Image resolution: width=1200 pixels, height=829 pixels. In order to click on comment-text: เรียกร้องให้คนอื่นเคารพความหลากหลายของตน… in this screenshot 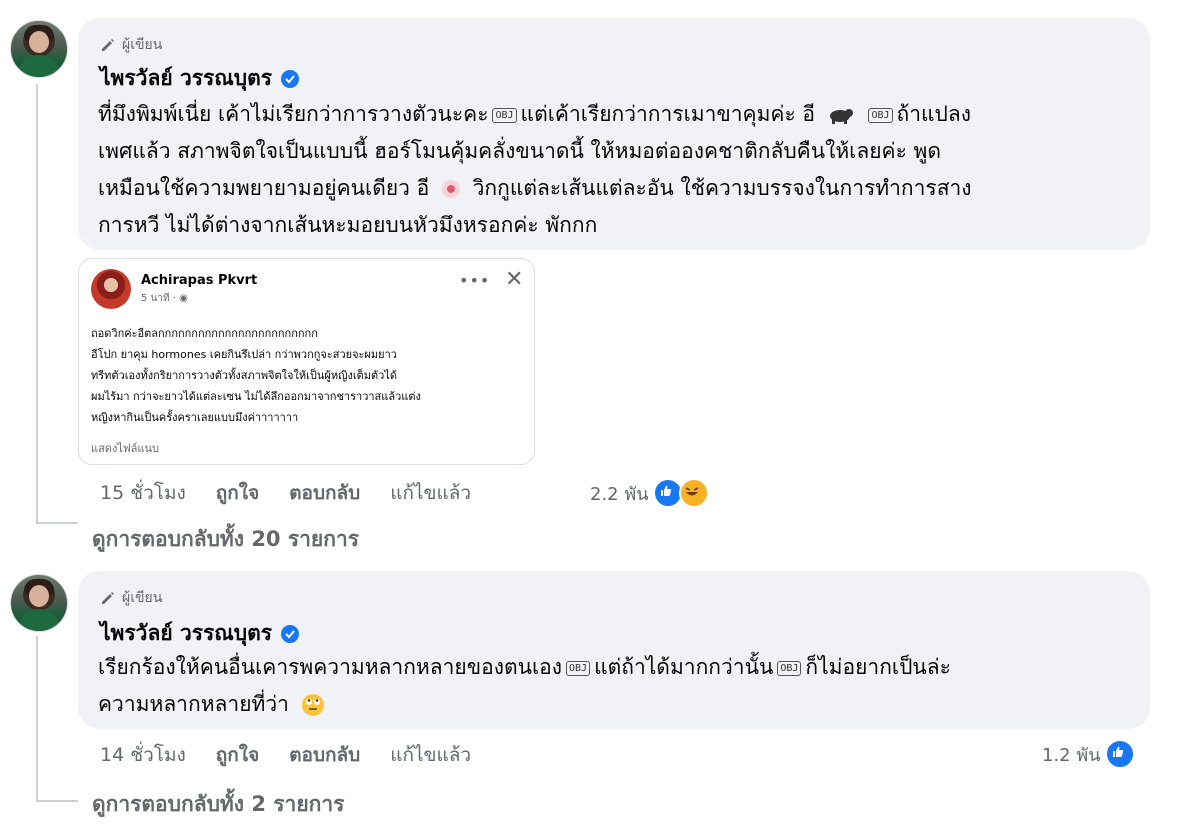, I will do `click(618, 686)`.